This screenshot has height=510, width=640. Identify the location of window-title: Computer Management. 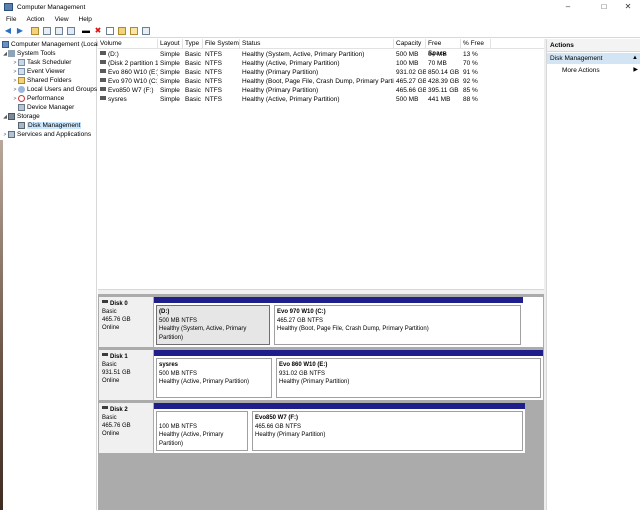
(51, 7).